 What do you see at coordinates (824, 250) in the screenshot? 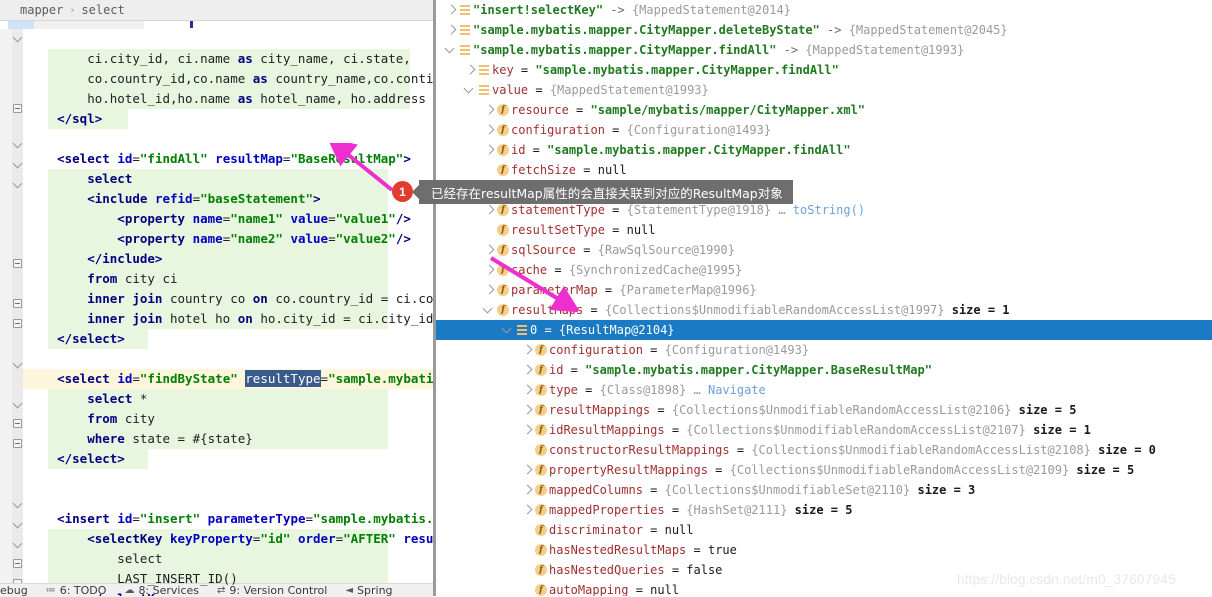
I see `tree-row: sqlSource = {RawSqlSource@1990}` at bounding box center [824, 250].